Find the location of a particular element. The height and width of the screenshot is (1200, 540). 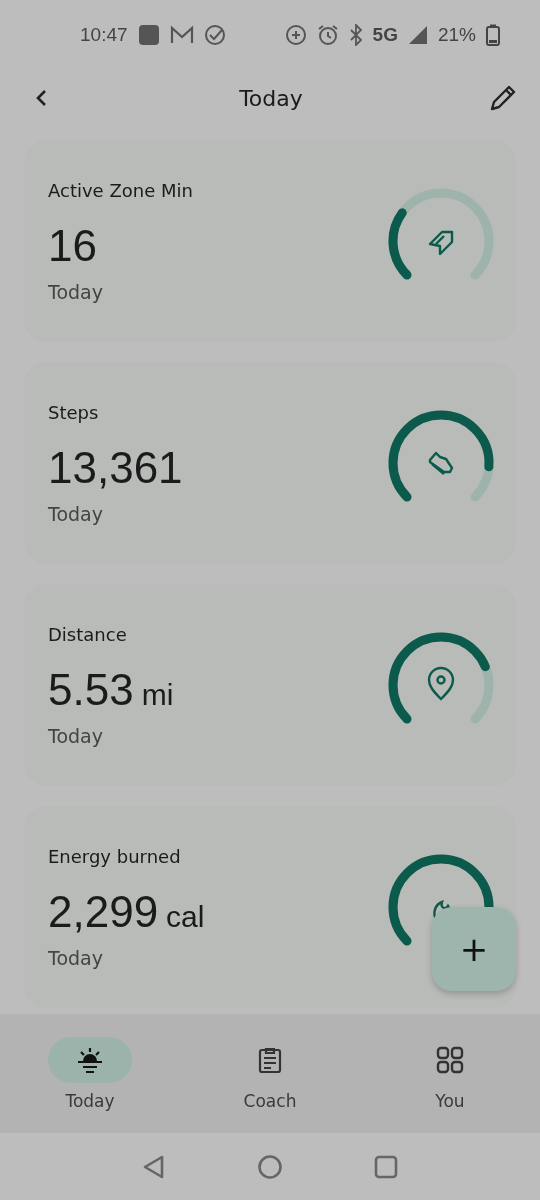

nav-tab: Today is located at coordinates (90, 1073).